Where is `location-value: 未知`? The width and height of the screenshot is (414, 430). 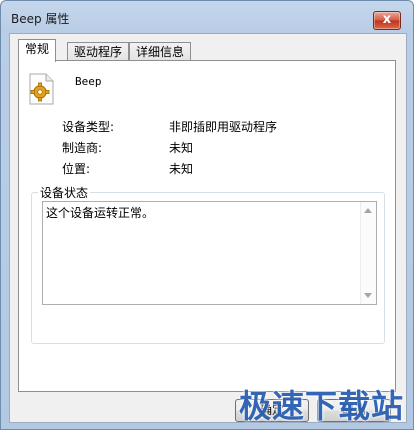 location-value: 未知 is located at coordinates (181, 169).